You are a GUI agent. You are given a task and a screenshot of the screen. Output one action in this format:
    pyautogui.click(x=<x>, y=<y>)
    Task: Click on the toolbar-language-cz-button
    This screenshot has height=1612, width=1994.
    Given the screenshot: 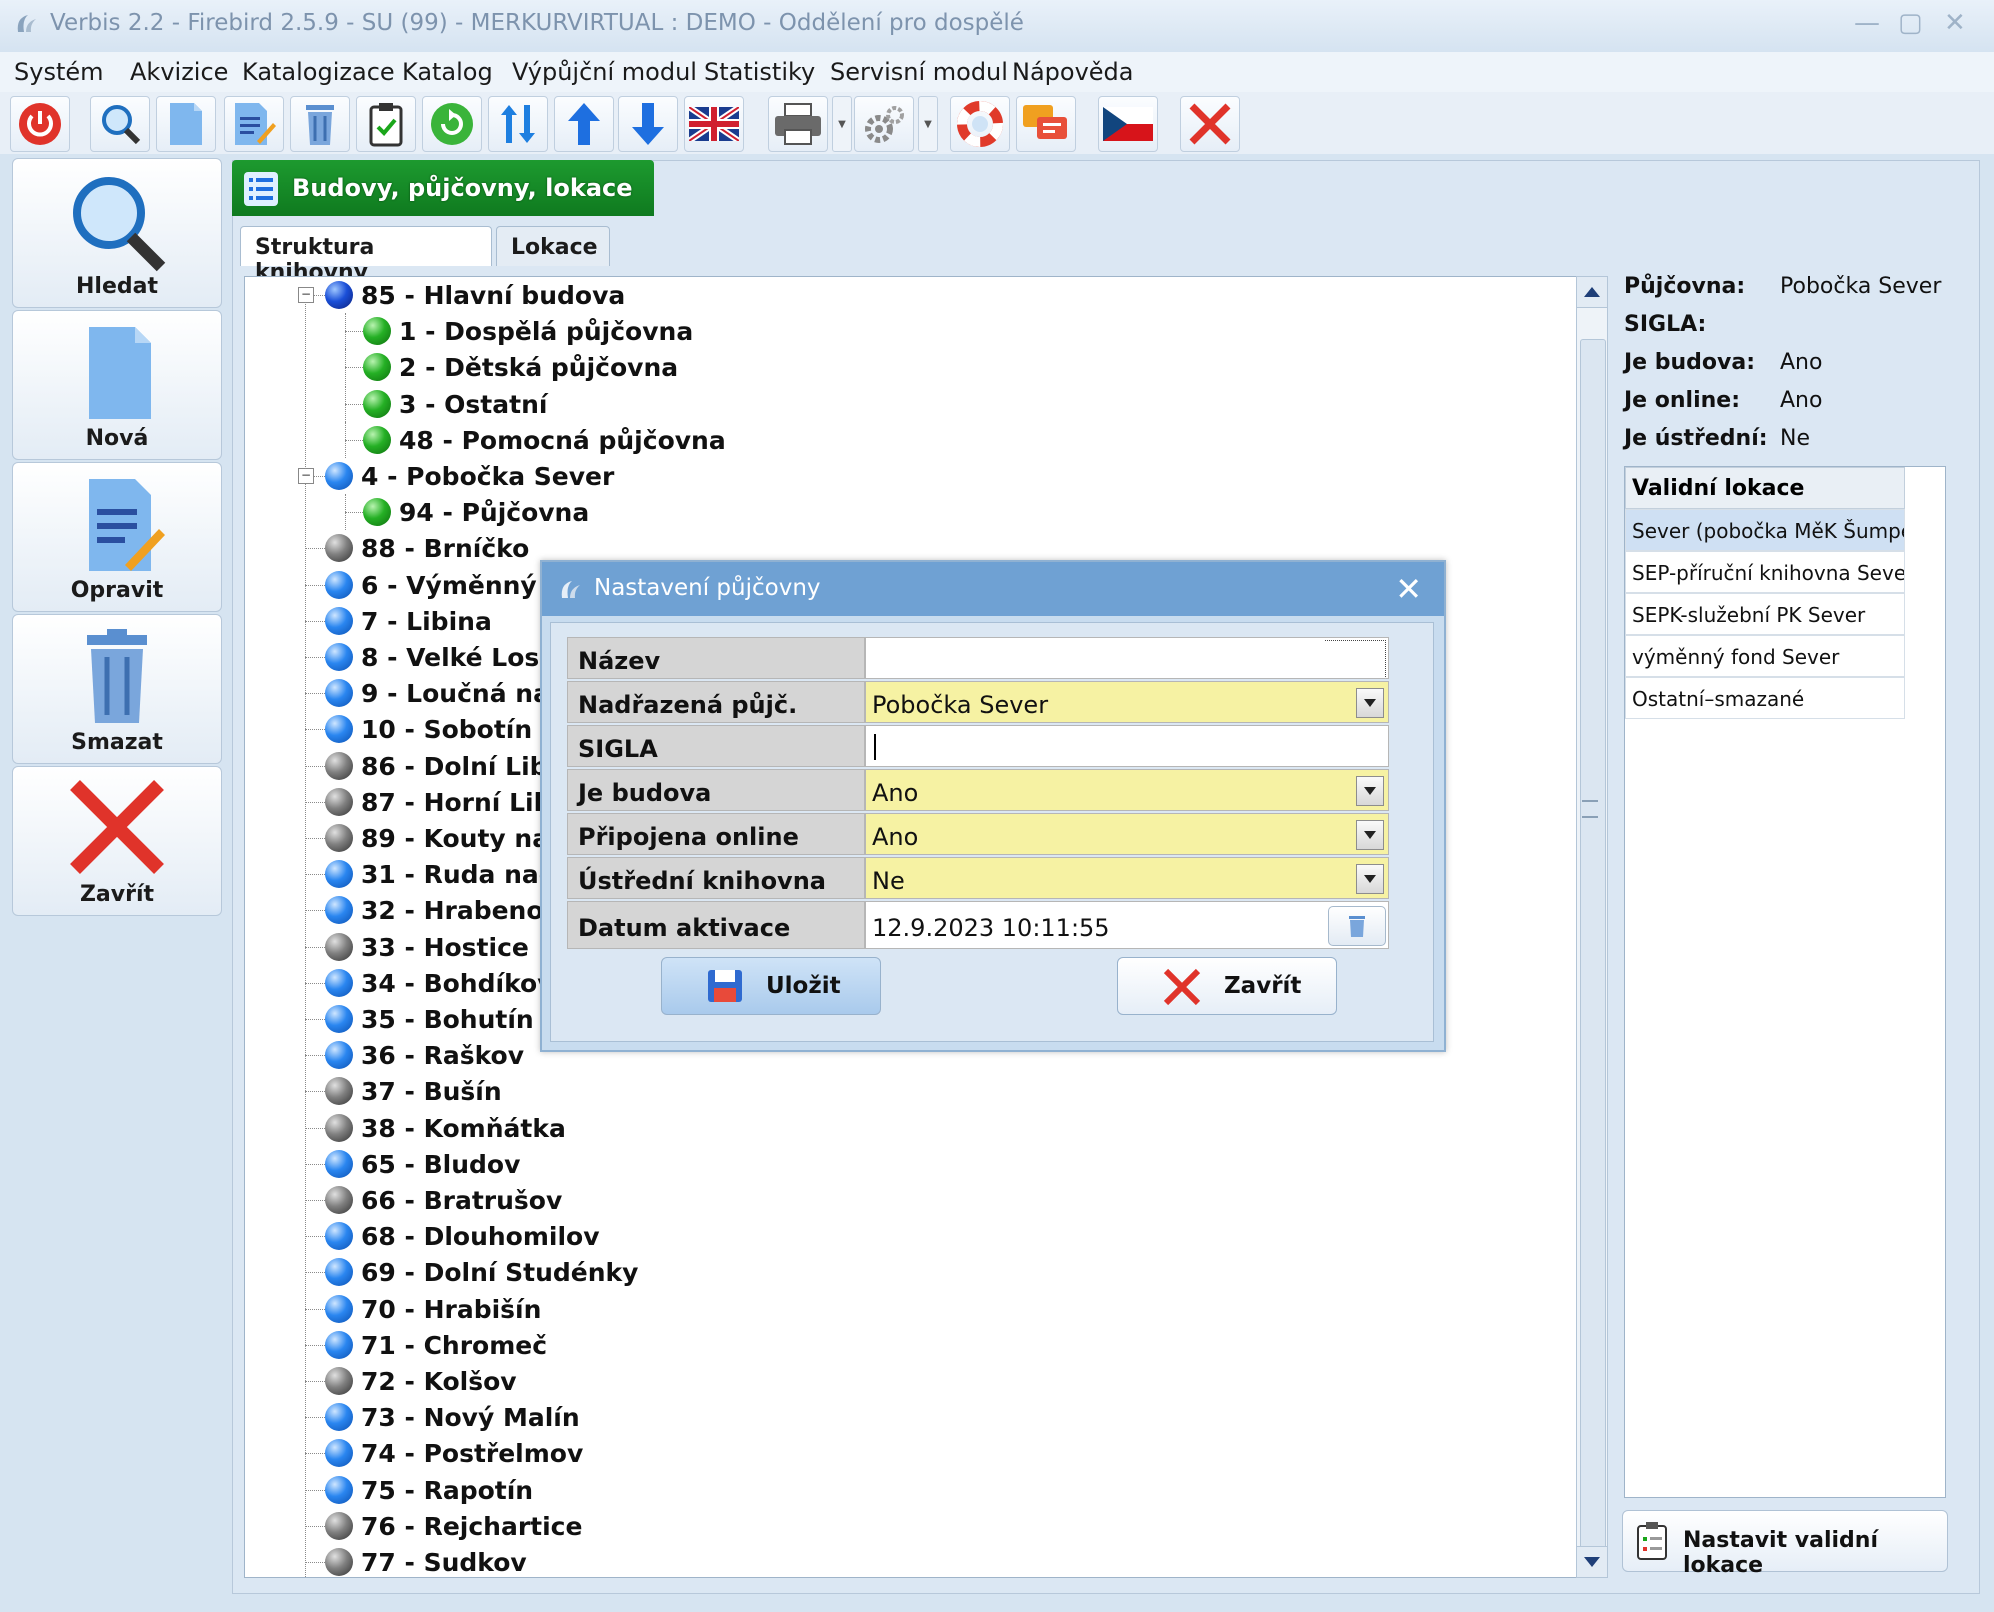 What is the action you would take?
    pyautogui.click(x=1128, y=124)
    